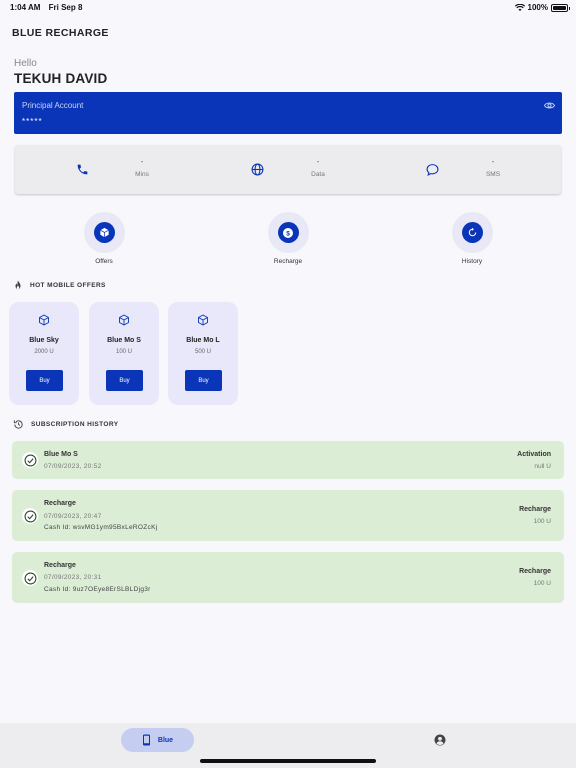  I want to click on offer-name: Blue Mo S, so click(124, 340).